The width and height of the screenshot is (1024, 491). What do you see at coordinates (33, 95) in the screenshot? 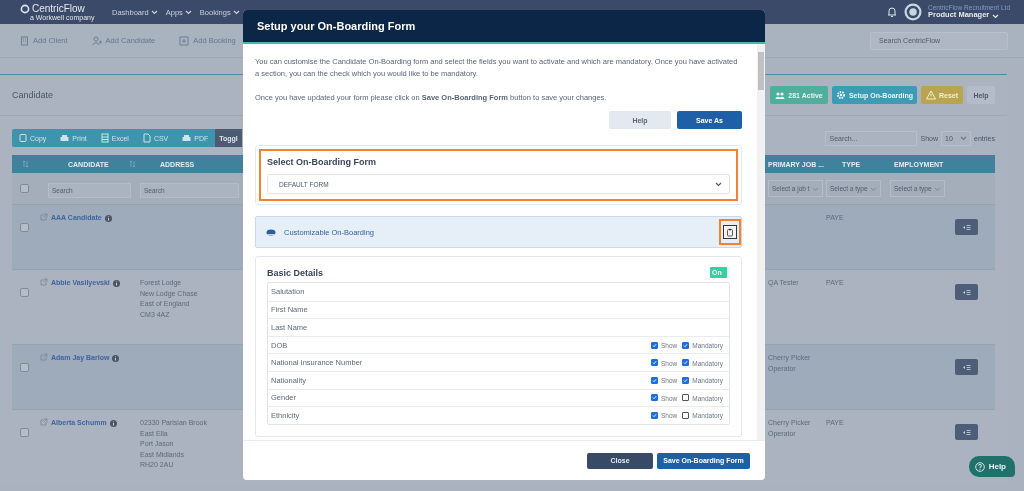
I see `page-title: Candidate` at bounding box center [33, 95].